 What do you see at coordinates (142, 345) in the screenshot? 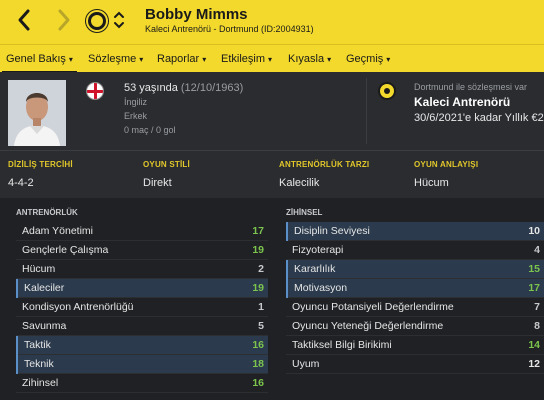
I see `attribute-row: Taktik 16` at bounding box center [142, 345].